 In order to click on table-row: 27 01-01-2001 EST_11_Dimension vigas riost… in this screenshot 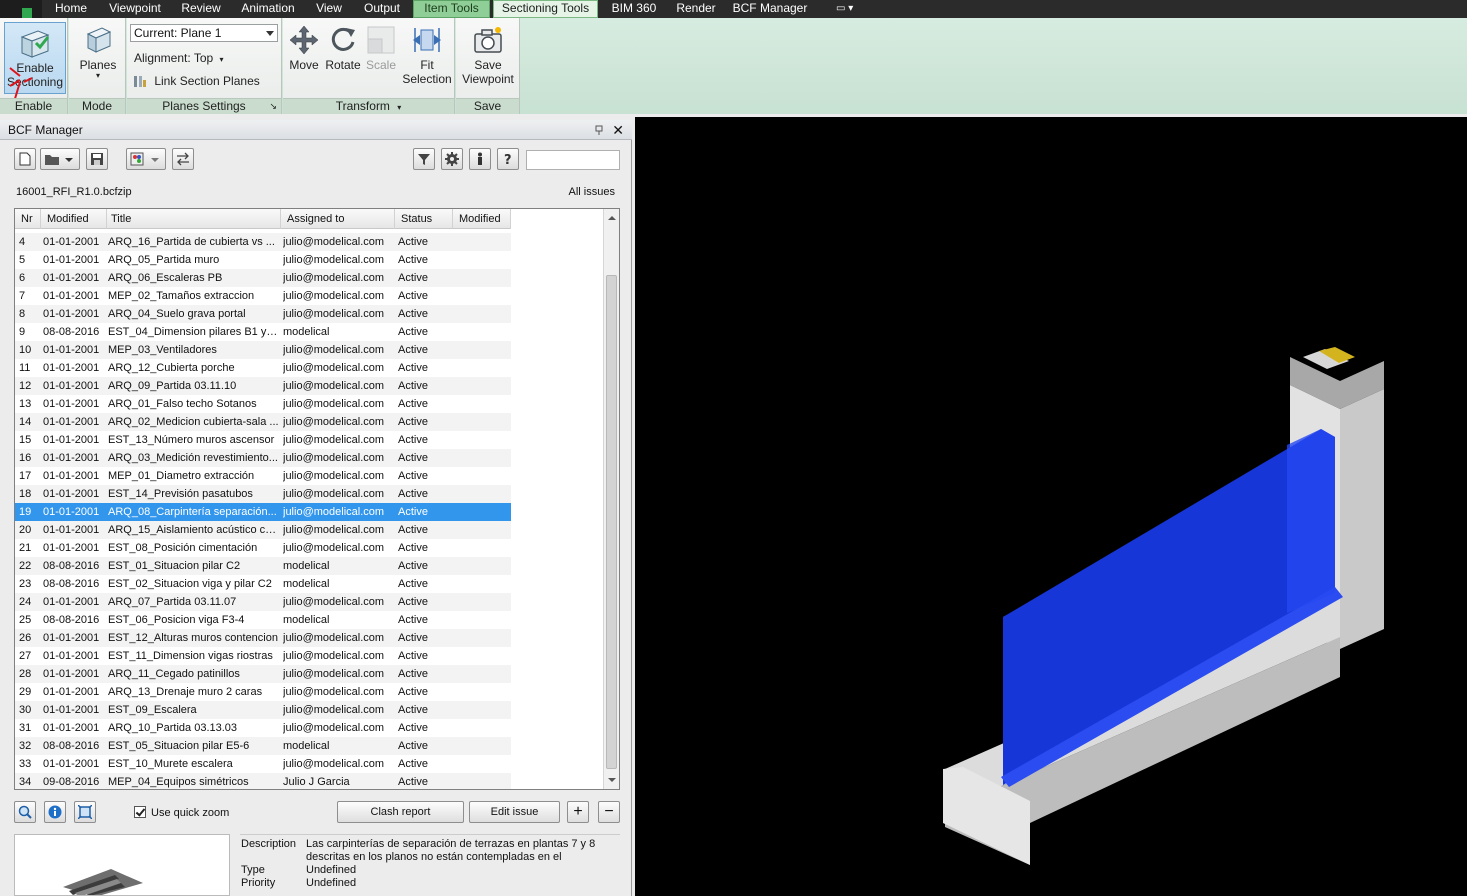, I will do `click(263, 656)`.